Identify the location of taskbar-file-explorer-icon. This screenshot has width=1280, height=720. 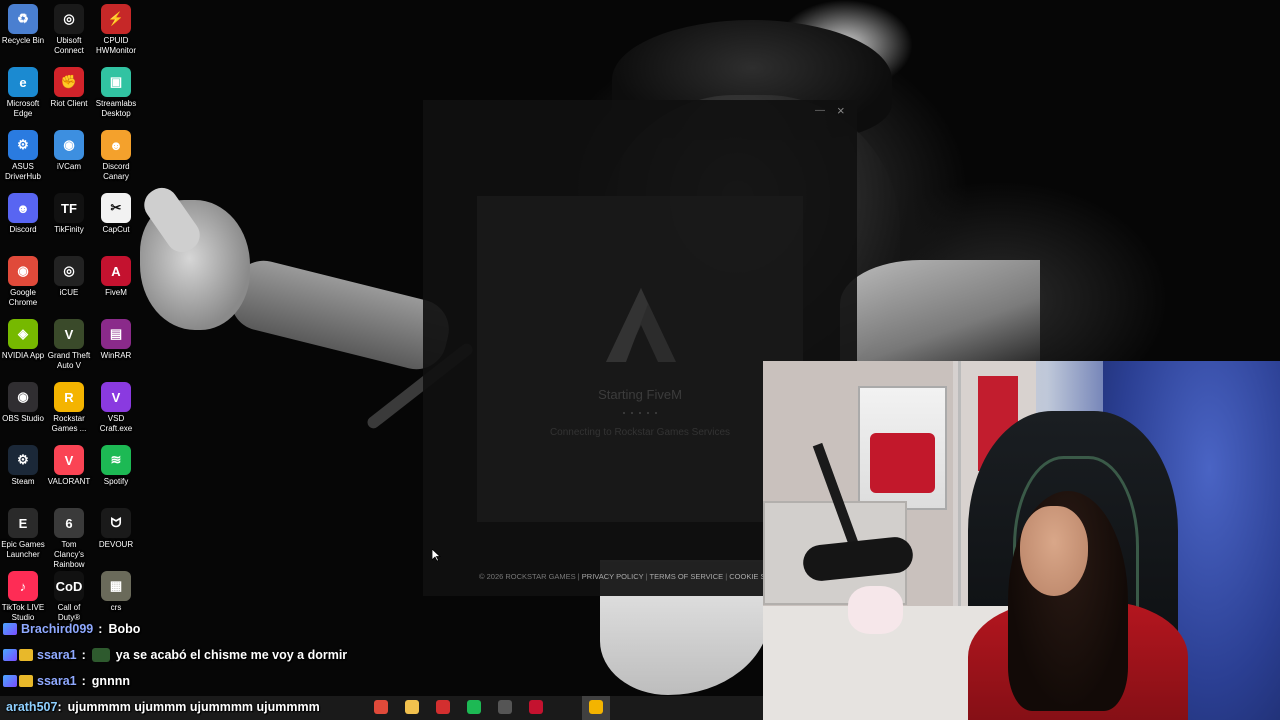
(412, 707).